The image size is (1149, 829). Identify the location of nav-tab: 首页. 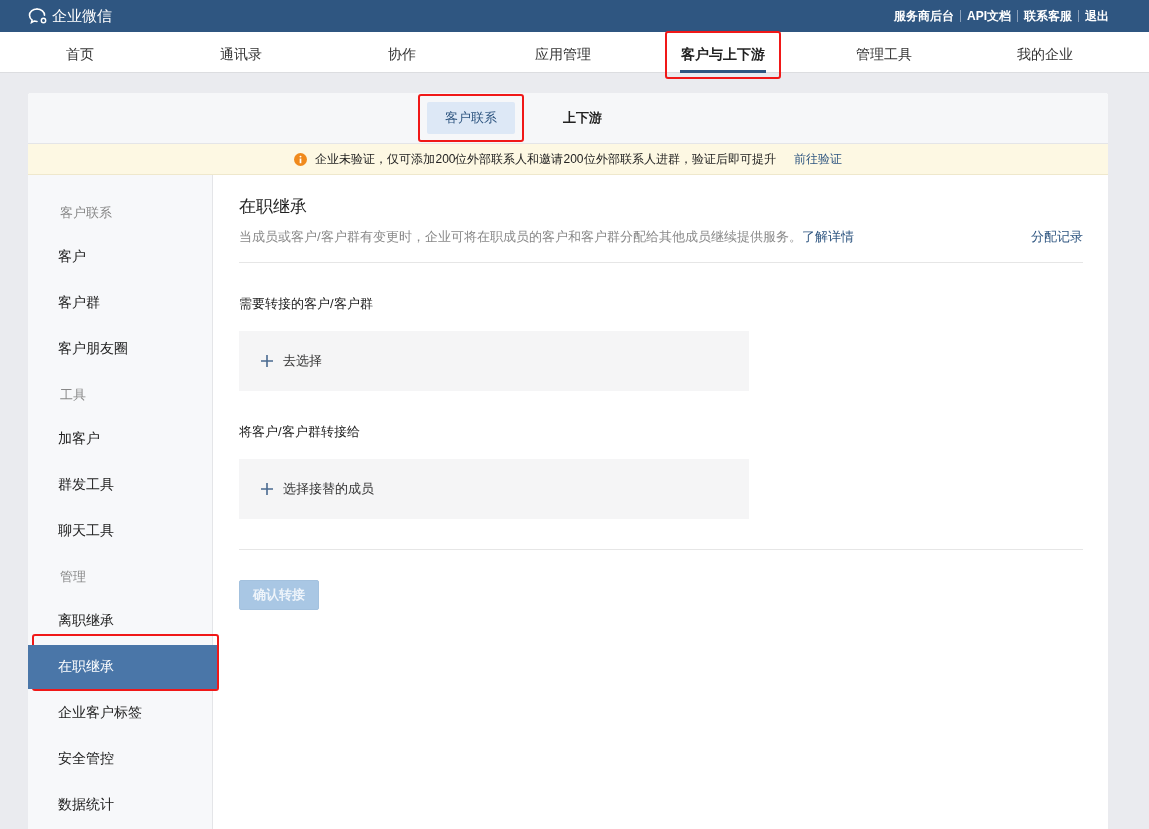
(80, 55).